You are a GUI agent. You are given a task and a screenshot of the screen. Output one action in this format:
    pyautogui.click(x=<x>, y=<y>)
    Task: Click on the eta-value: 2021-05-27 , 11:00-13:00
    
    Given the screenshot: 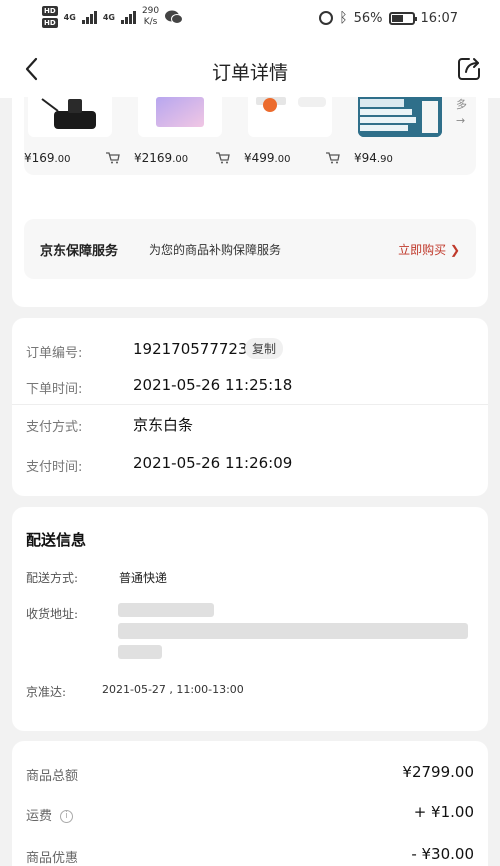 What is the action you would take?
    pyautogui.click(x=173, y=689)
    